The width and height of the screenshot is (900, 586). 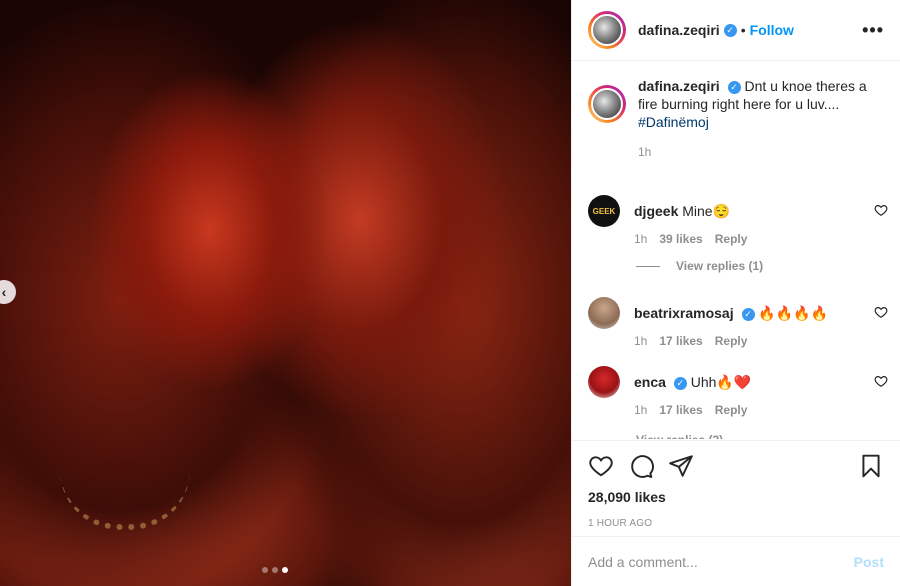 What do you see at coordinates (650, 382) in the screenshot?
I see `comment-username: enca` at bounding box center [650, 382].